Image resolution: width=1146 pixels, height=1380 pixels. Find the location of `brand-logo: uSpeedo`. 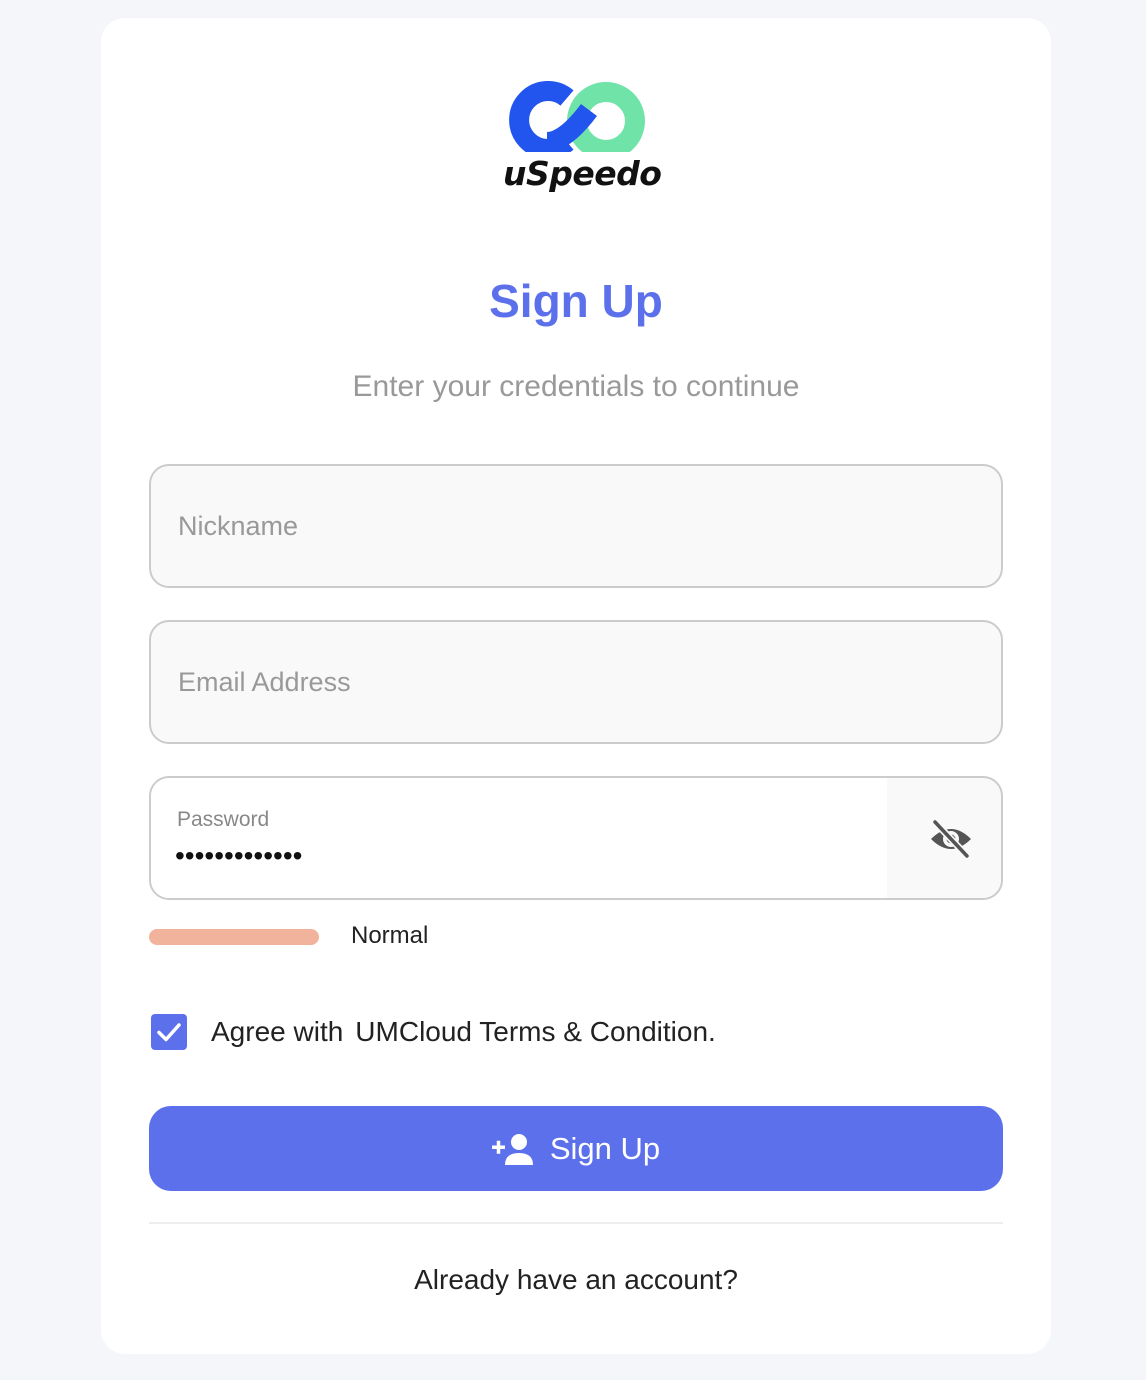

brand-logo: uSpeedo is located at coordinates (582, 138).